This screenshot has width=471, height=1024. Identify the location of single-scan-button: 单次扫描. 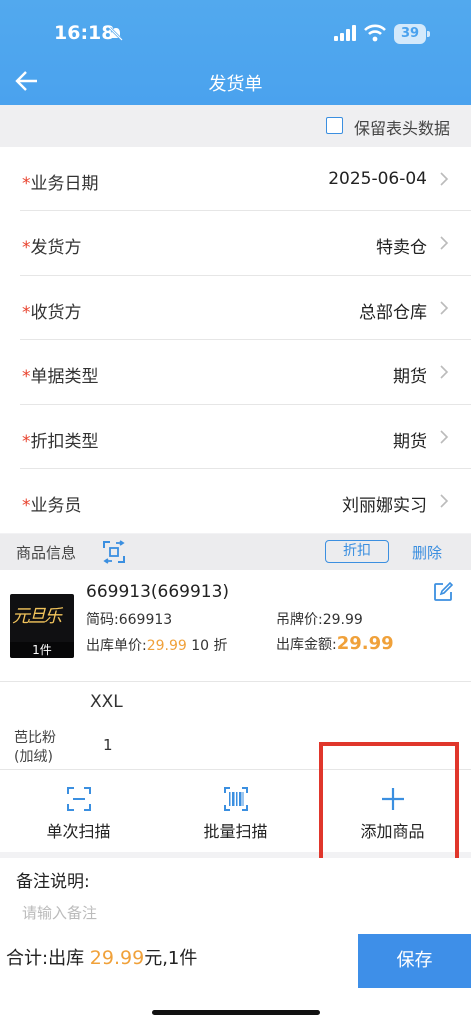
(78, 811).